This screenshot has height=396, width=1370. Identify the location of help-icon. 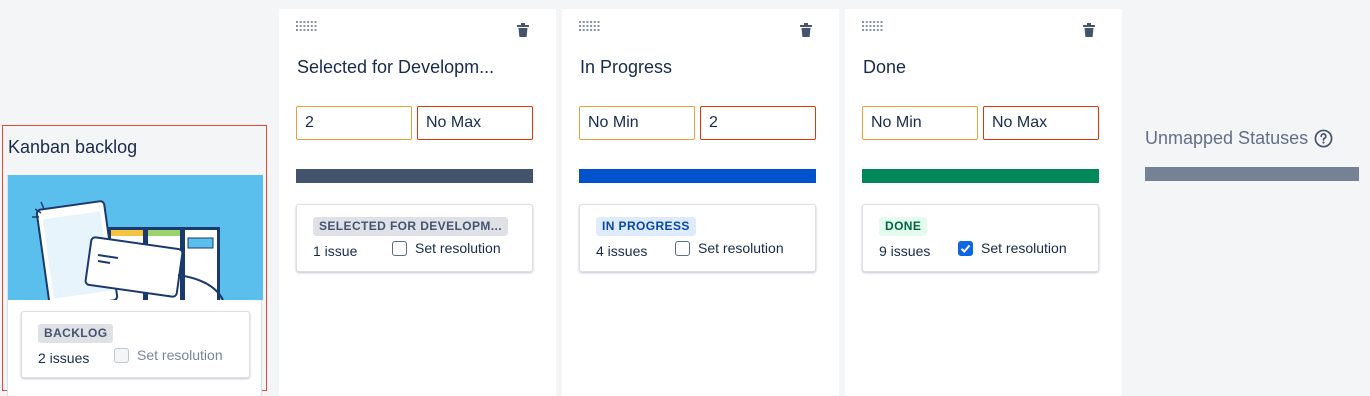
(1323, 138).